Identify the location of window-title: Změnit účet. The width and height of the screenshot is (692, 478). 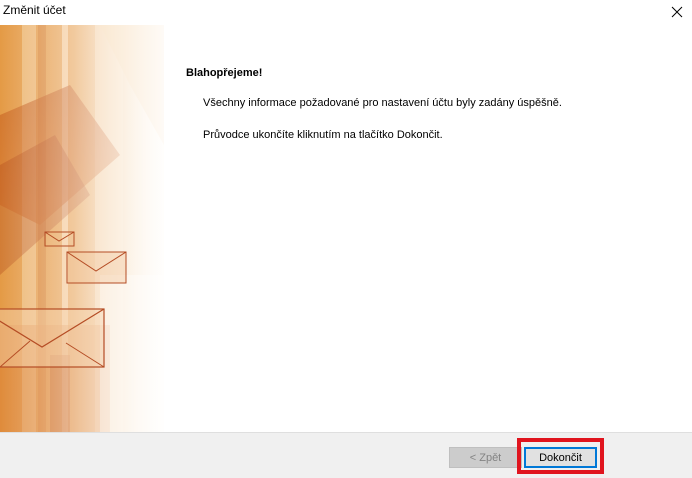
(34, 10).